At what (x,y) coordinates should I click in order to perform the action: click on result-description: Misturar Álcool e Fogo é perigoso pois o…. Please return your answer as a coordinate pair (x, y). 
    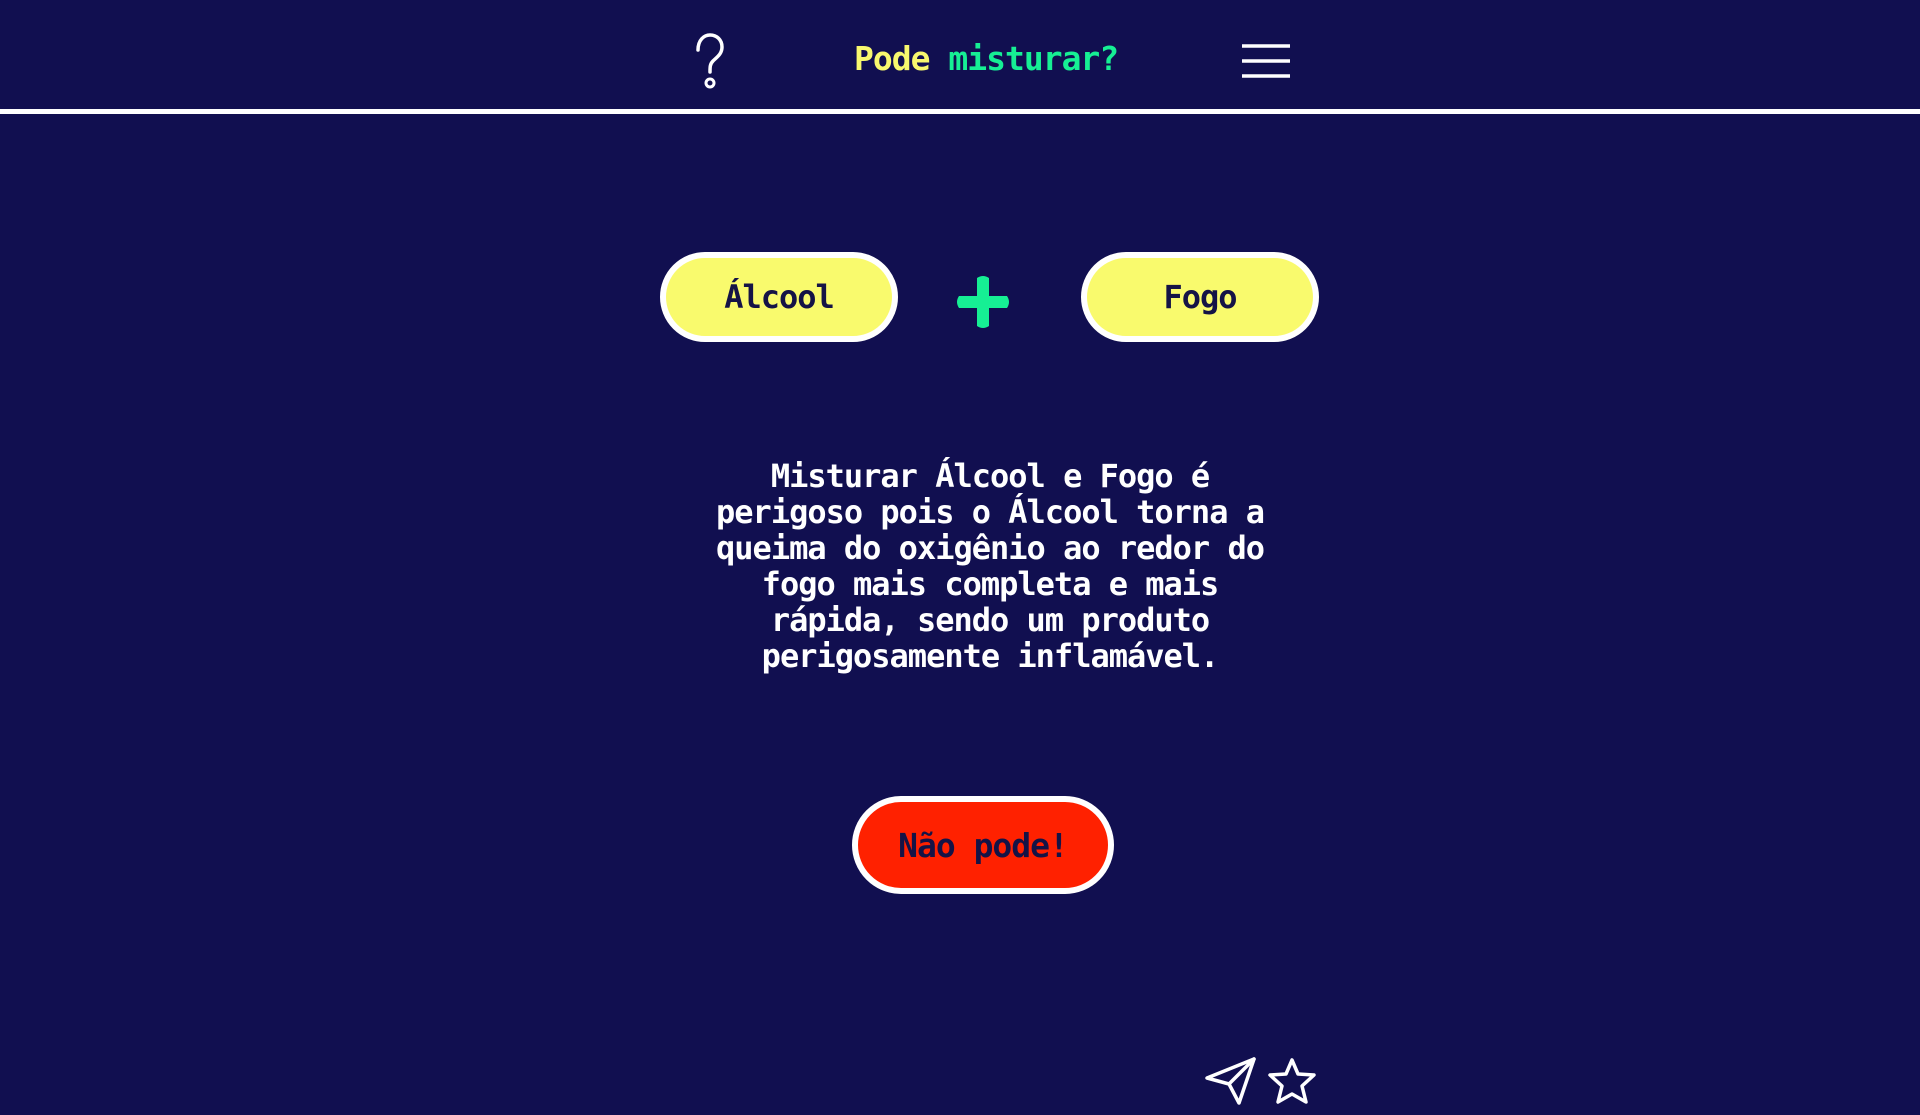
    Looking at the image, I should click on (990, 566).